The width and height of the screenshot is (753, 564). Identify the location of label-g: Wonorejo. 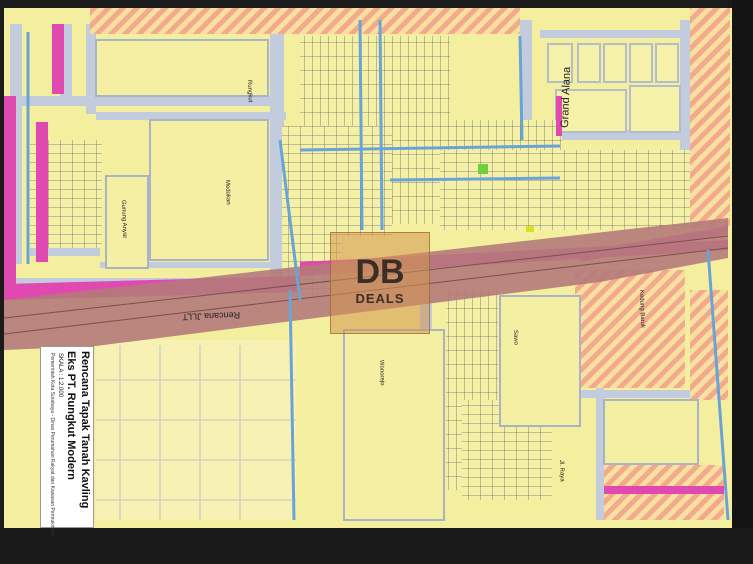
(381, 373).